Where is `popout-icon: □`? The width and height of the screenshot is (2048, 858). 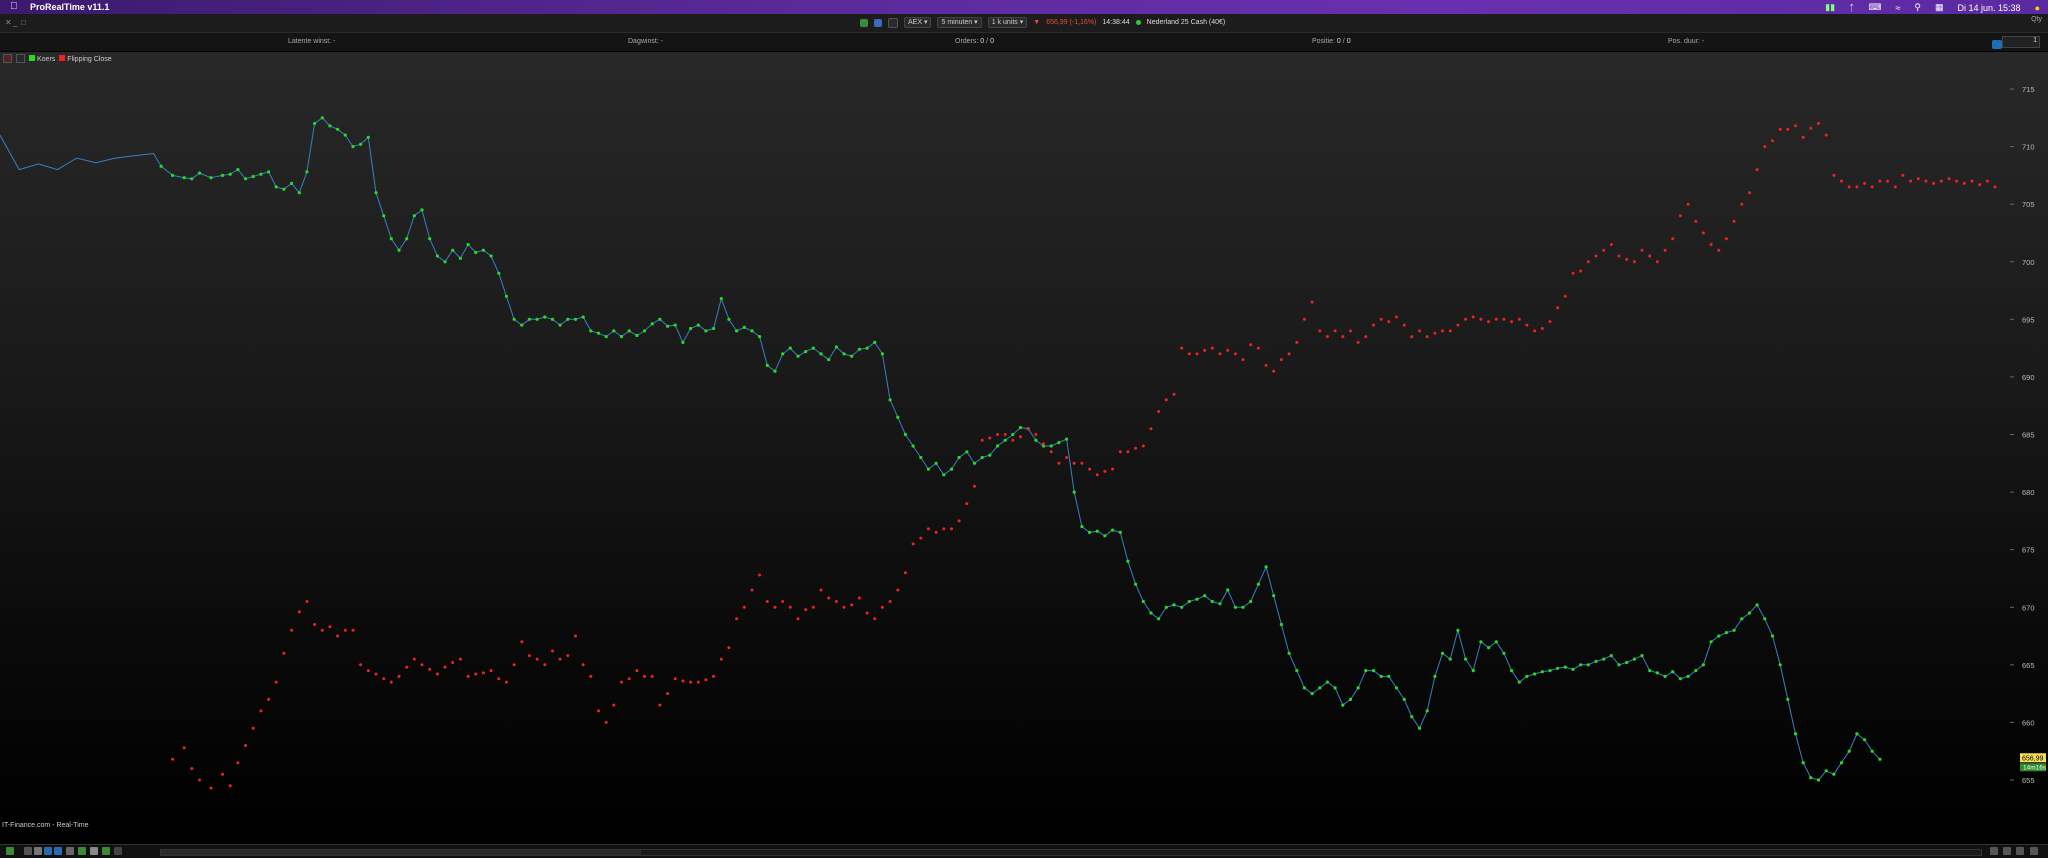
popout-icon: □ is located at coordinates (23, 22).